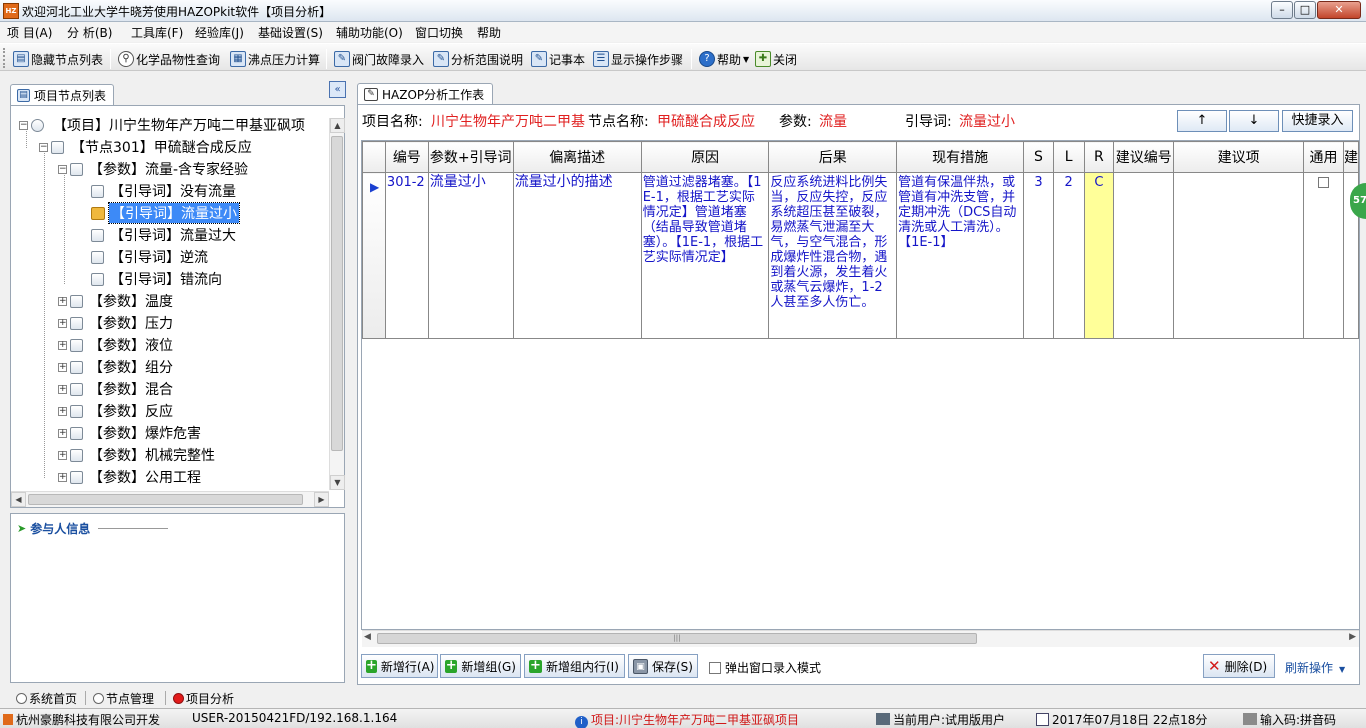  What do you see at coordinates (46, 698) in the screenshot?
I see `tab-home: 系统首页` at bounding box center [46, 698].